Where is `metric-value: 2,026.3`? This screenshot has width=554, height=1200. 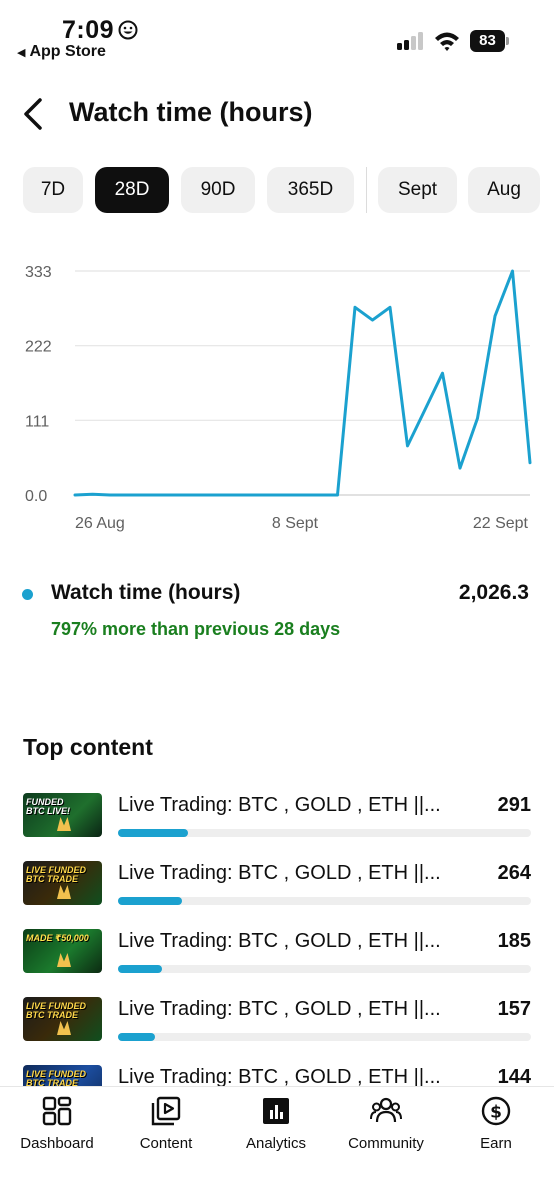 metric-value: 2,026.3 is located at coordinates (493, 592).